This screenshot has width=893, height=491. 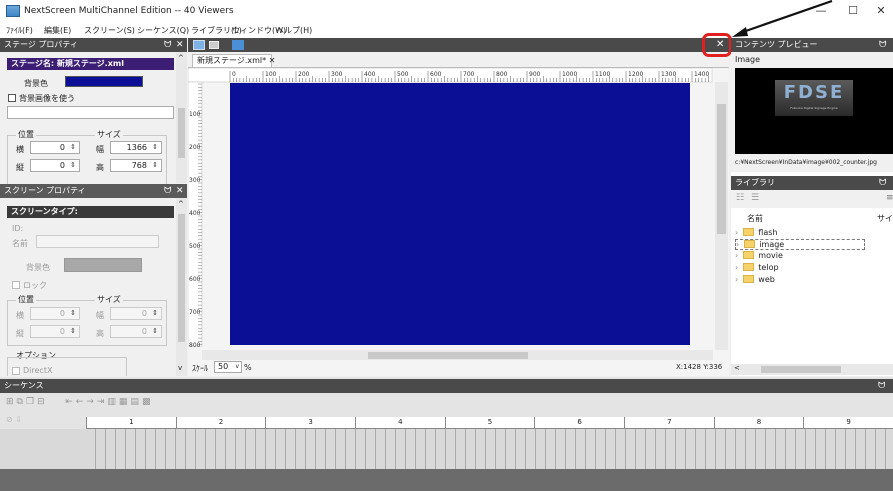 What do you see at coordinates (97, 241) in the screenshot?
I see `screen-name-input` at bounding box center [97, 241].